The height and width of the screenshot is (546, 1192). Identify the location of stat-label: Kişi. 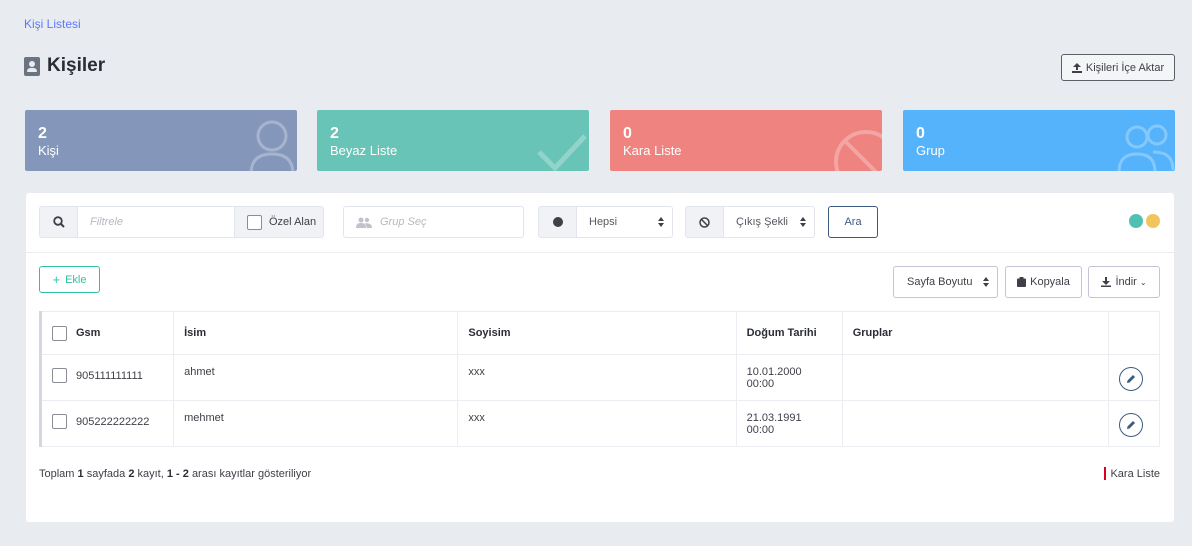
(48, 150).